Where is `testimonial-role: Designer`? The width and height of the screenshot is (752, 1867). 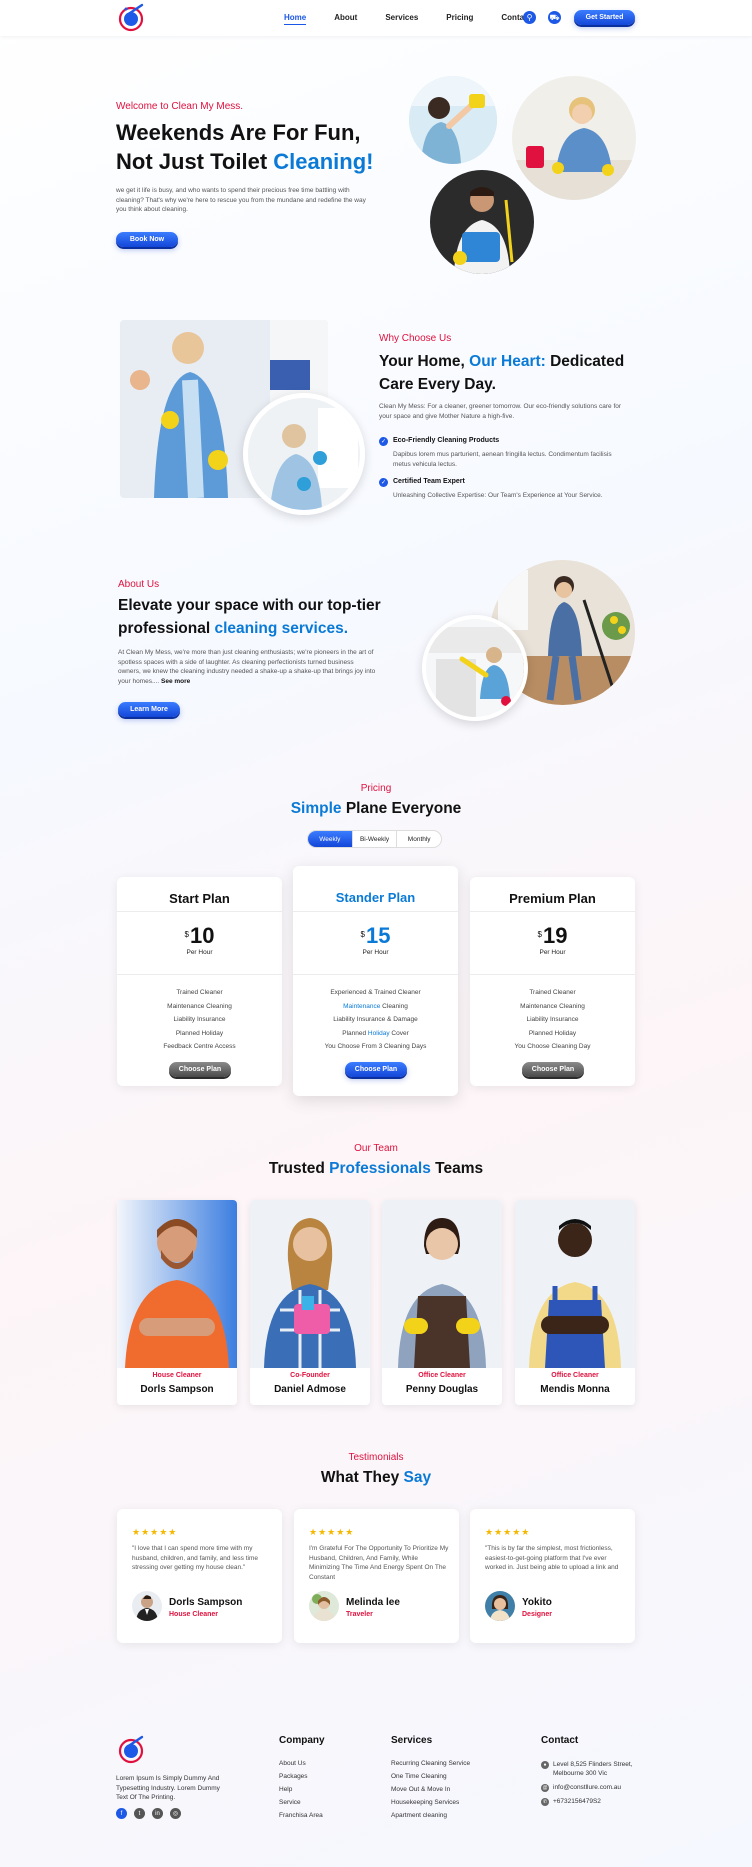 testimonial-role: Designer is located at coordinates (537, 1614).